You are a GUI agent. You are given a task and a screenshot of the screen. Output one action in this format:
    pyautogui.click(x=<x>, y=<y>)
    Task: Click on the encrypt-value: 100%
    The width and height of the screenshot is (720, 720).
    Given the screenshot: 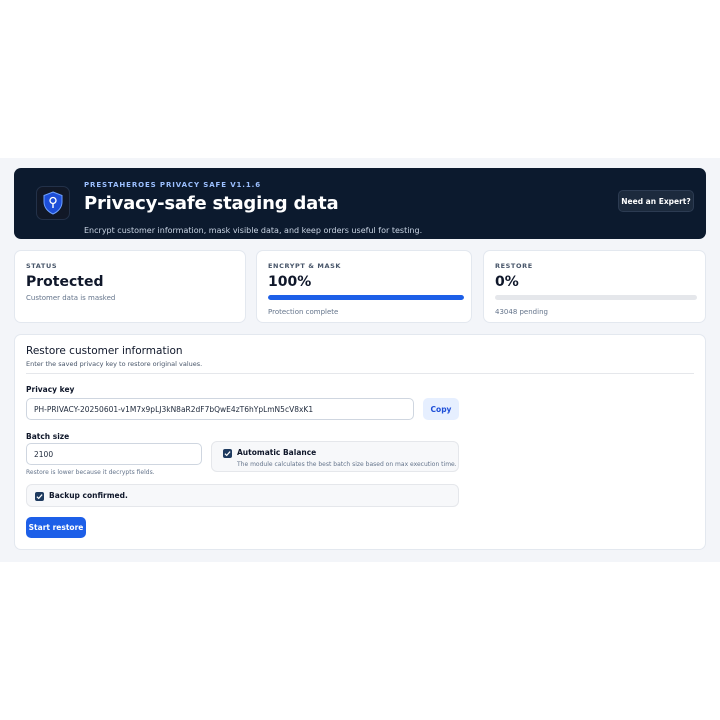 What is the action you would take?
    pyautogui.click(x=290, y=282)
    